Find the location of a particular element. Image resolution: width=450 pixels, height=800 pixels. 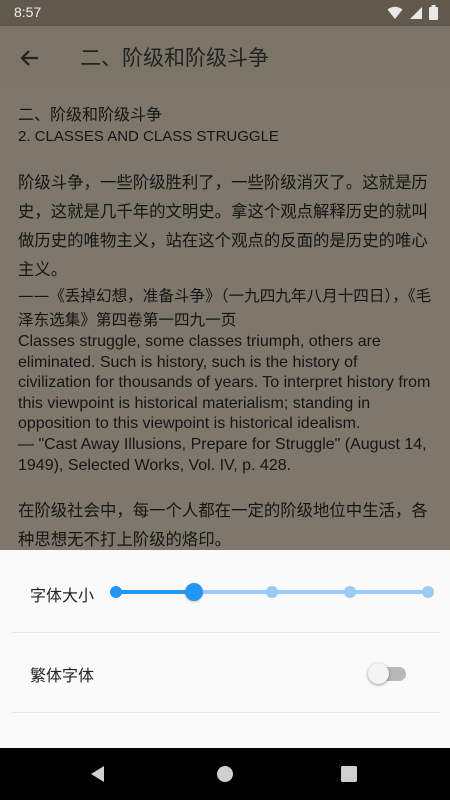

back-button is located at coordinates (30, 58).